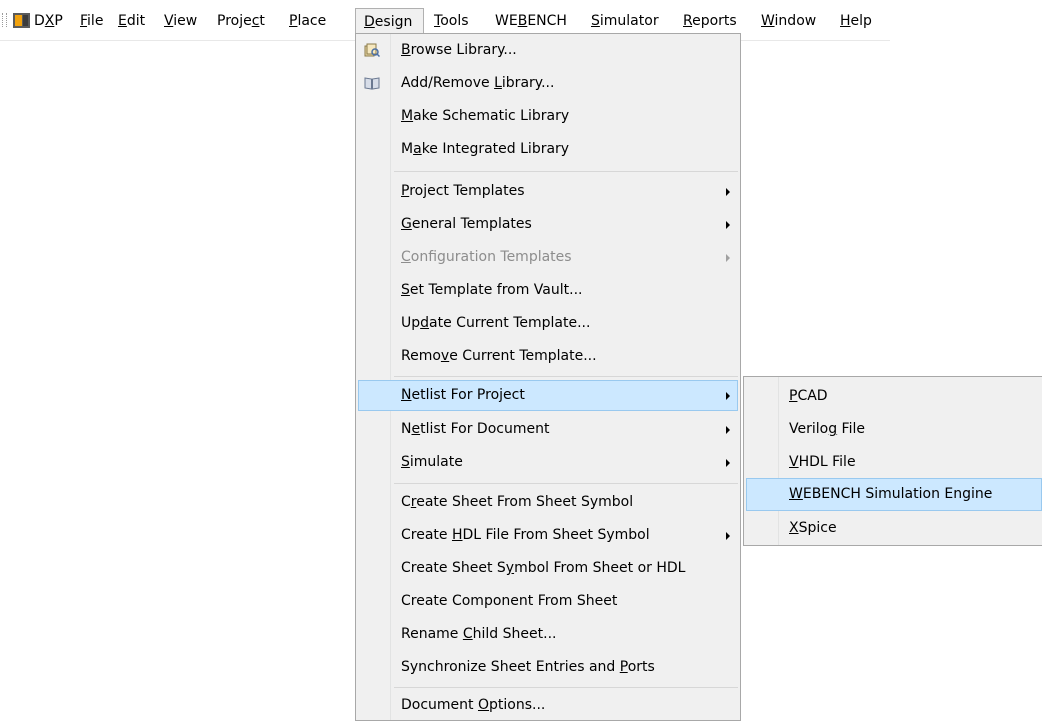  What do you see at coordinates (788, 21) in the screenshot?
I see `menu-window: Window` at bounding box center [788, 21].